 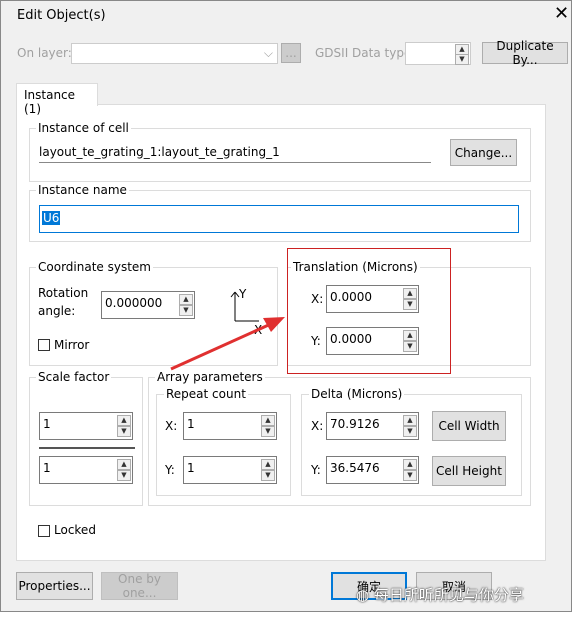 I want to click on wechat-icon: ◍, so click(x=365, y=595).